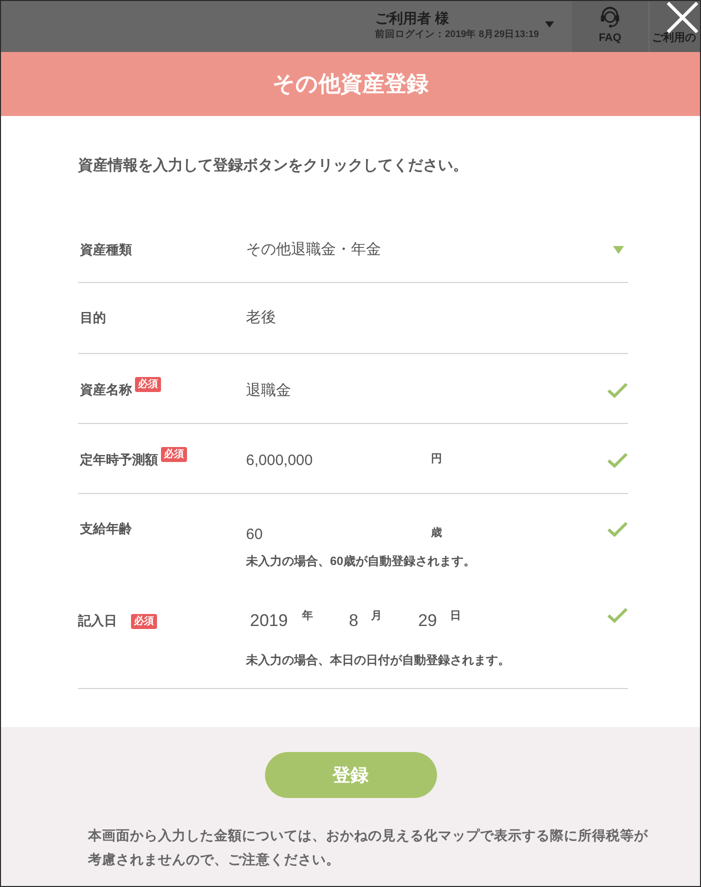  Describe the element at coordinates (271, 621) in the screenshot. I see `date-field: 2019` at that location.